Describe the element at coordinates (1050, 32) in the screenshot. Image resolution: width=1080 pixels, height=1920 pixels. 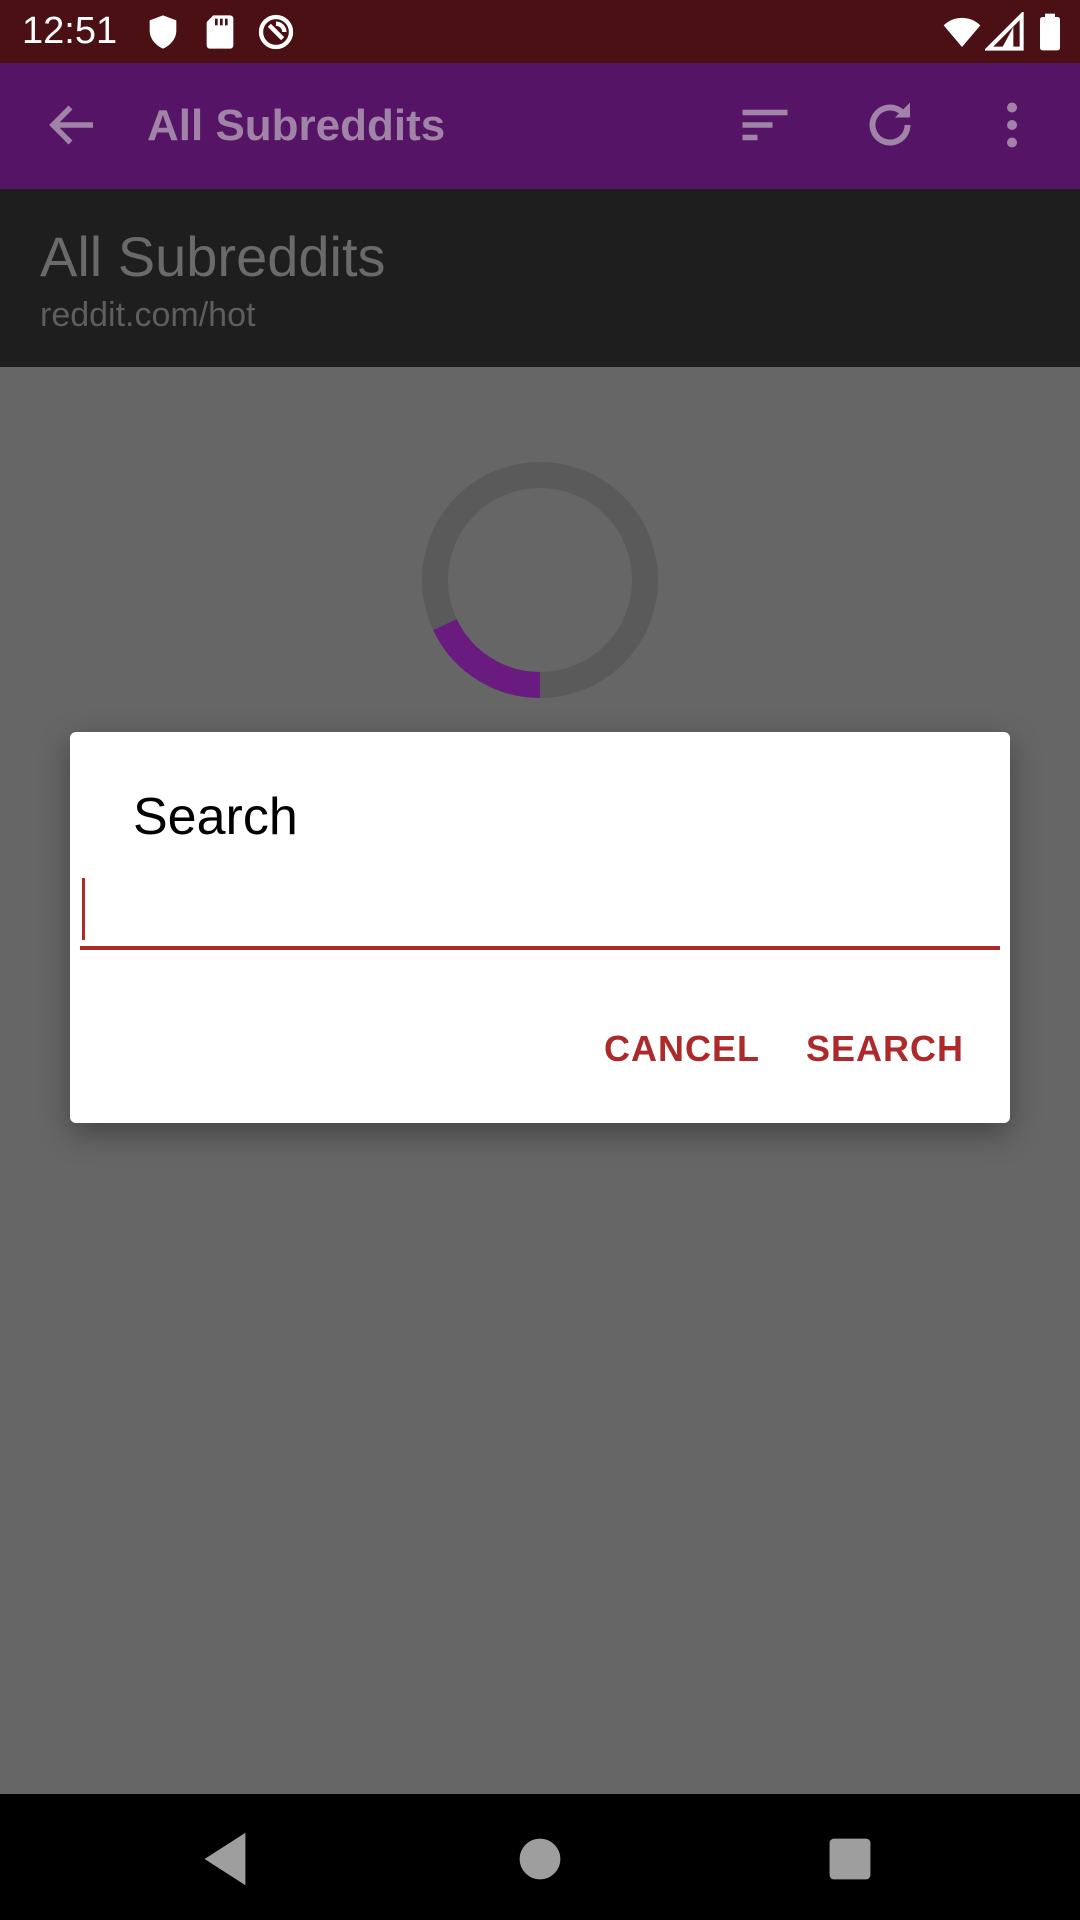
I see `battery-icon` at that location.